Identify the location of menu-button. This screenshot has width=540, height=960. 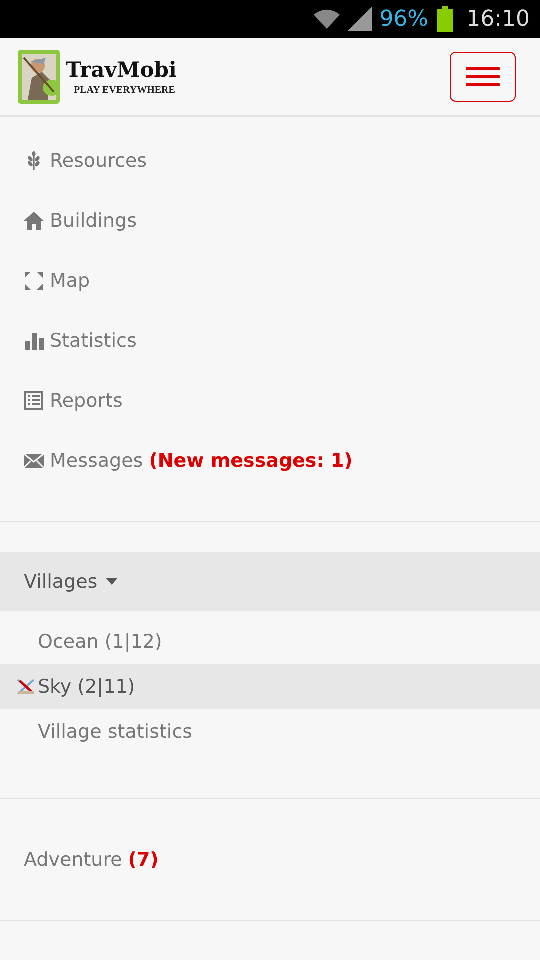
(483, 77).